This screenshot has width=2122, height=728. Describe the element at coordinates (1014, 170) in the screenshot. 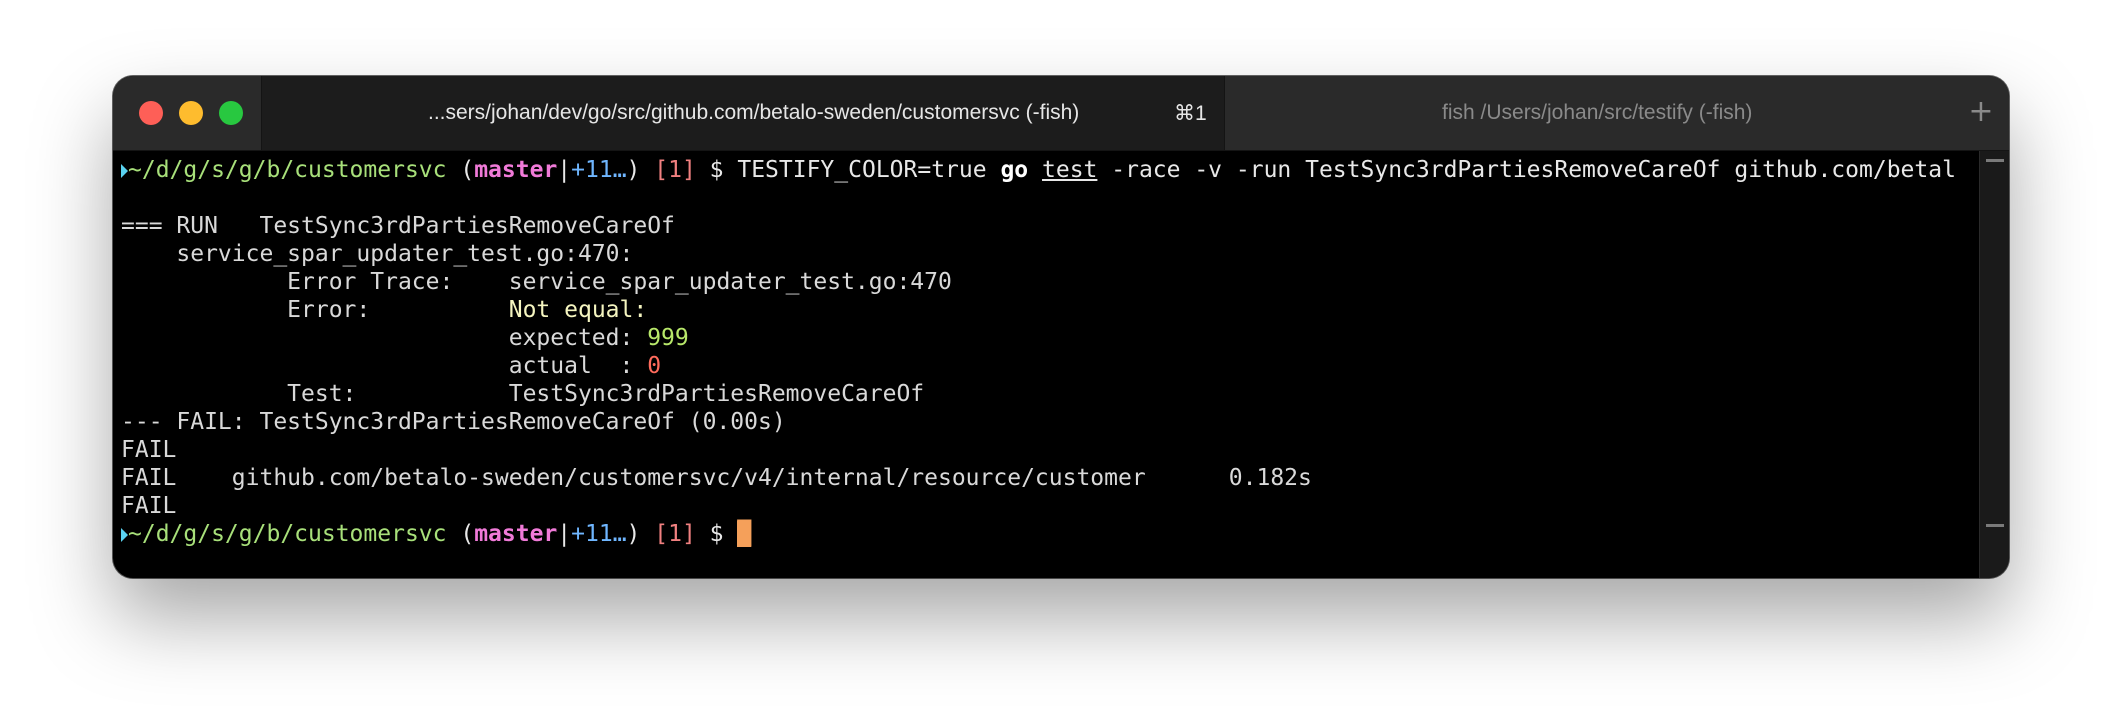

I see `command-go: go` at that location.